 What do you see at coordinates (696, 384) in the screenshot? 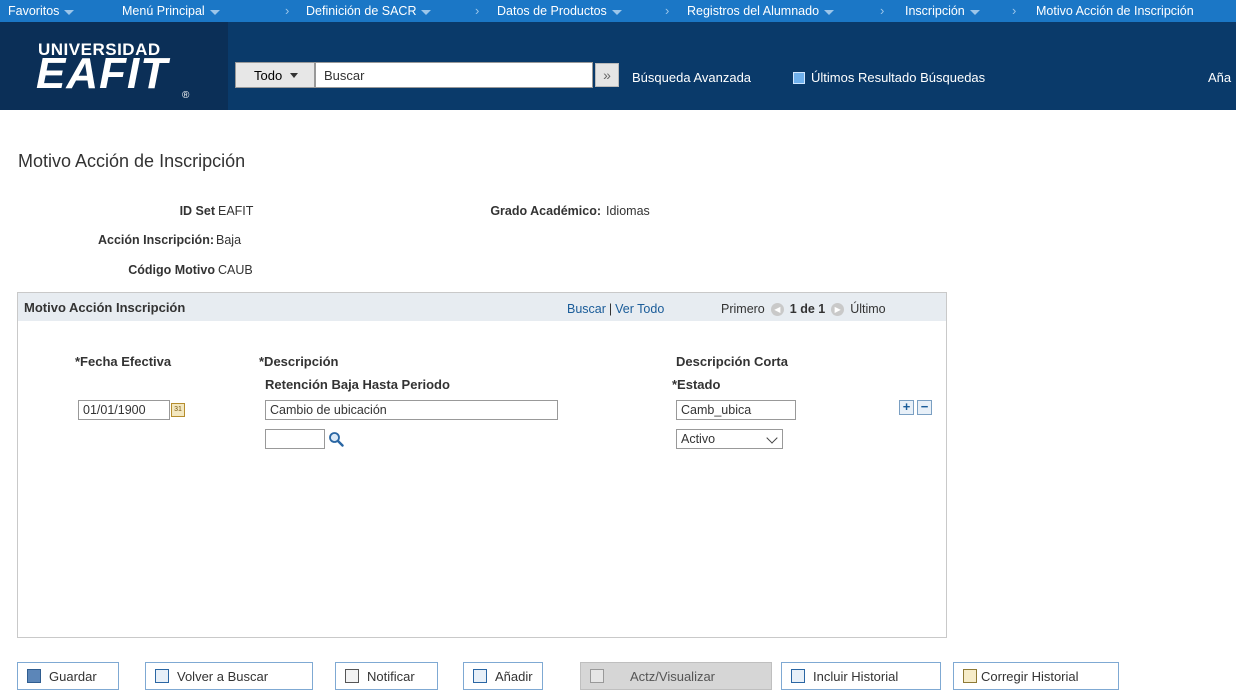
I see `col-estado: *Estado` at bounding box center [696, 384].